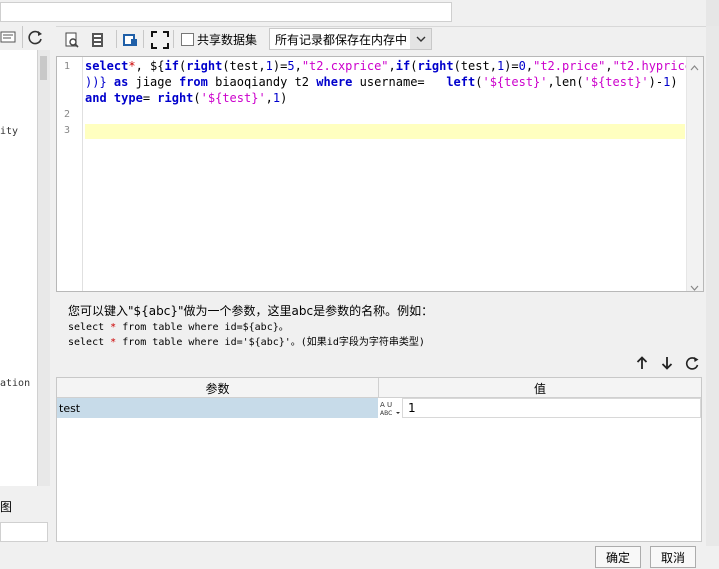  What do you see at coordinates (642, 363) in the screenshot?
I see `move-up-icon` at bounding box center [642, 363].